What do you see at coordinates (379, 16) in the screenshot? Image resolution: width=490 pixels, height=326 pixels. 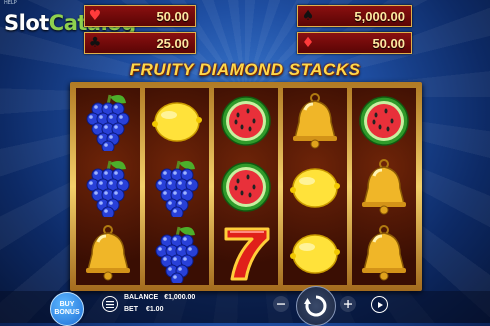 I see `paytable-spade-value: 5,000.00` at bounding box center [379, 16].